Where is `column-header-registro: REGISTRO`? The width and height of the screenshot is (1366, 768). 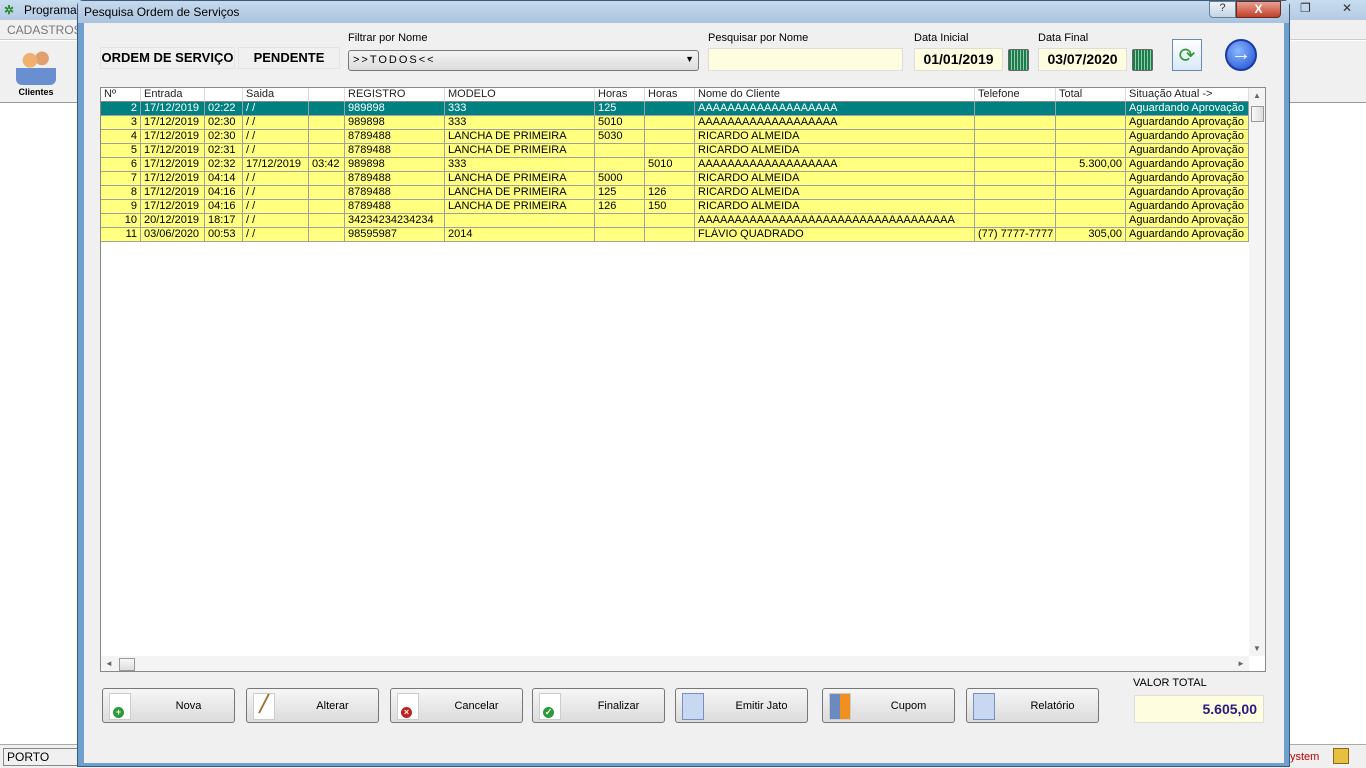
column-header-registro: REGISTRO is located at coordinates (395, 95).